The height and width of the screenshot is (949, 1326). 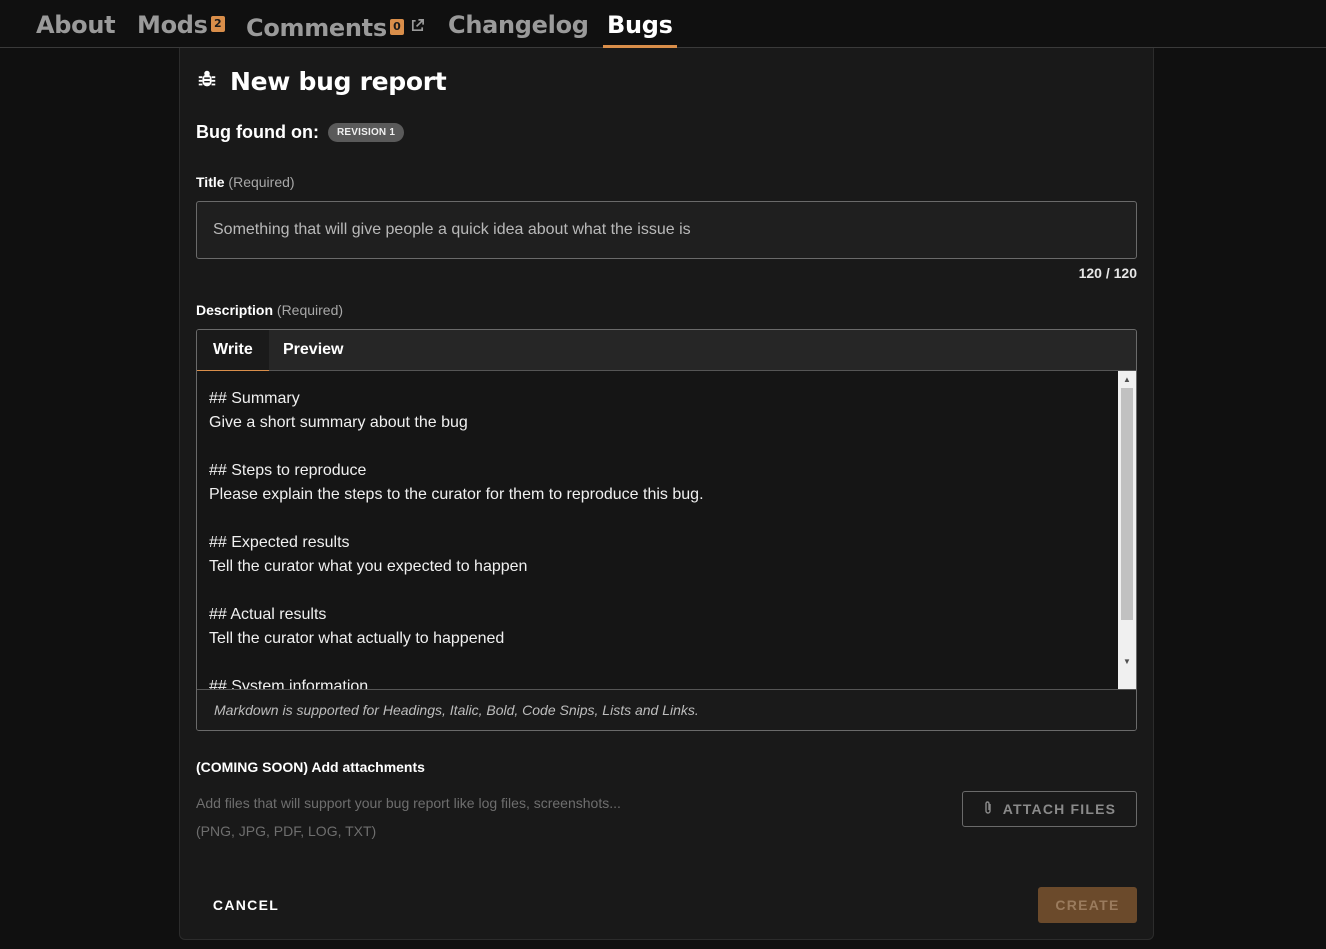 I want to click on tab-comments-label: Comments, so click(x=316, y=28).